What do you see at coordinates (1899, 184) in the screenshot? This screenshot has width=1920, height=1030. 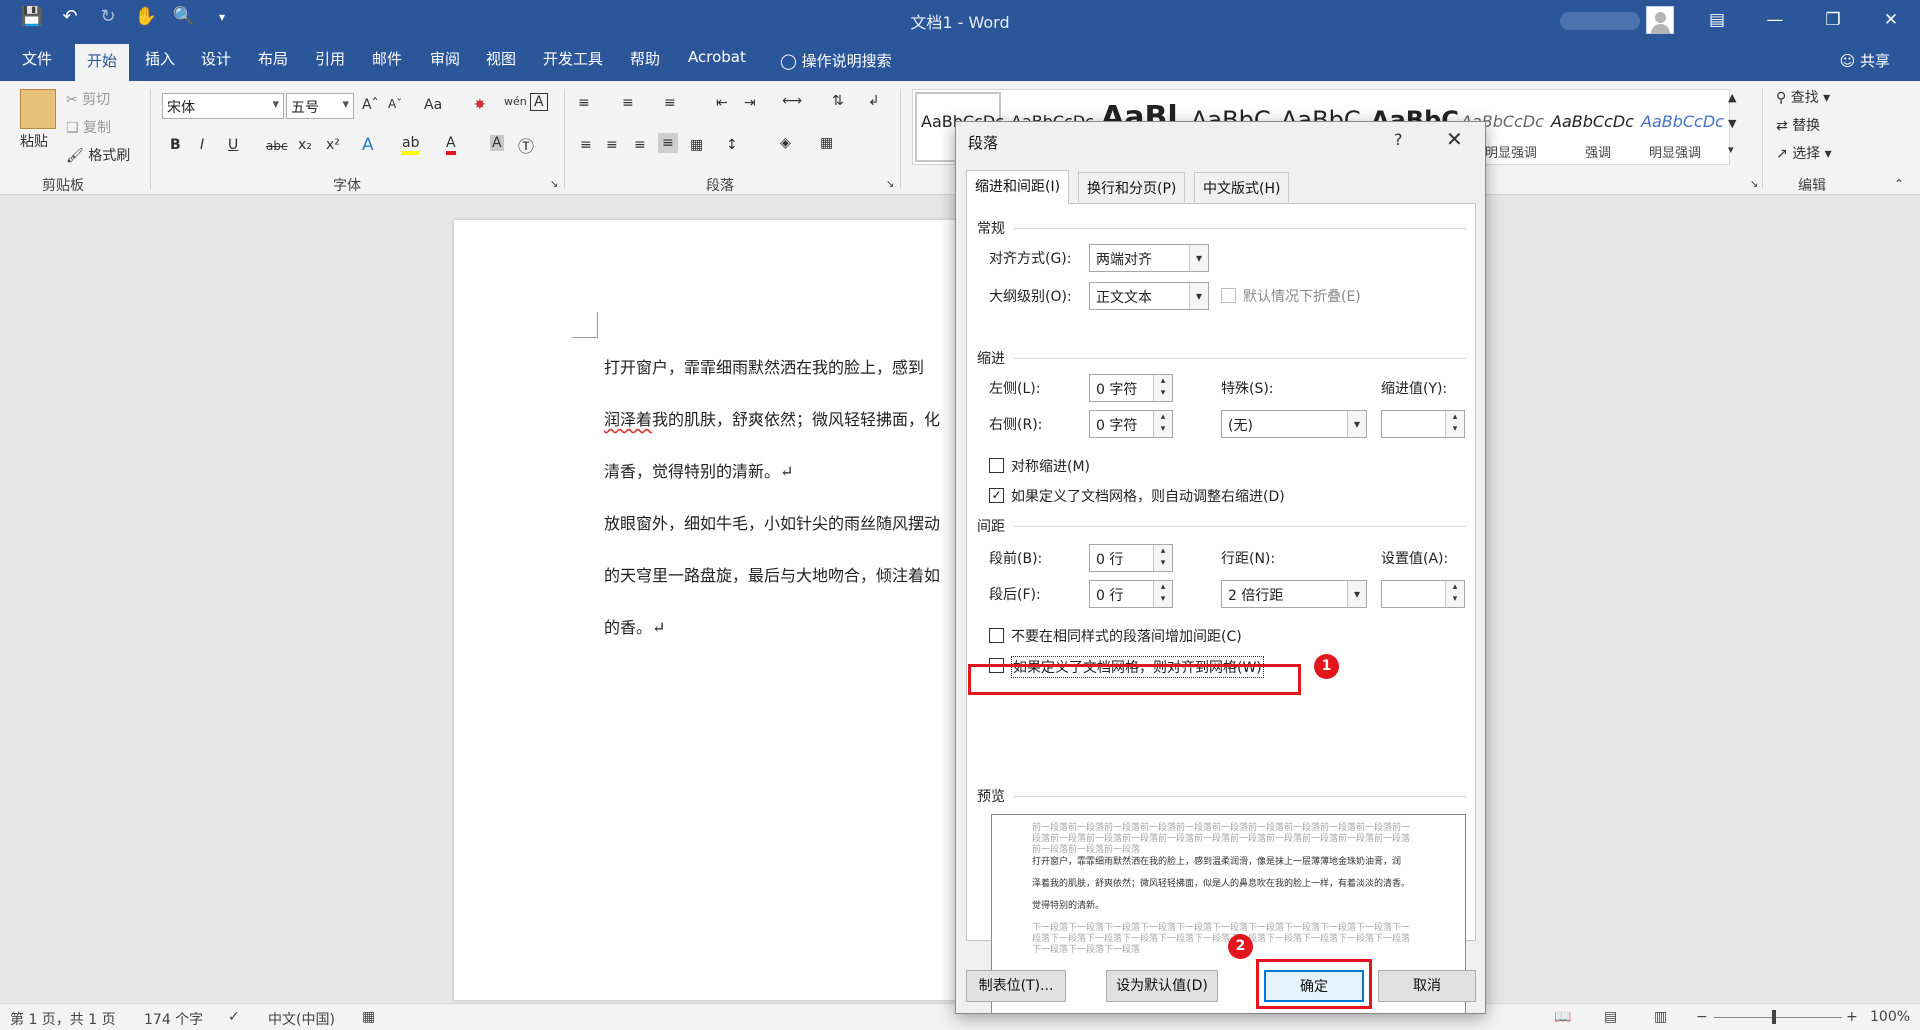 I see `collapse-ribbon-icon: ⌃` at bounding box center [1899, 184].